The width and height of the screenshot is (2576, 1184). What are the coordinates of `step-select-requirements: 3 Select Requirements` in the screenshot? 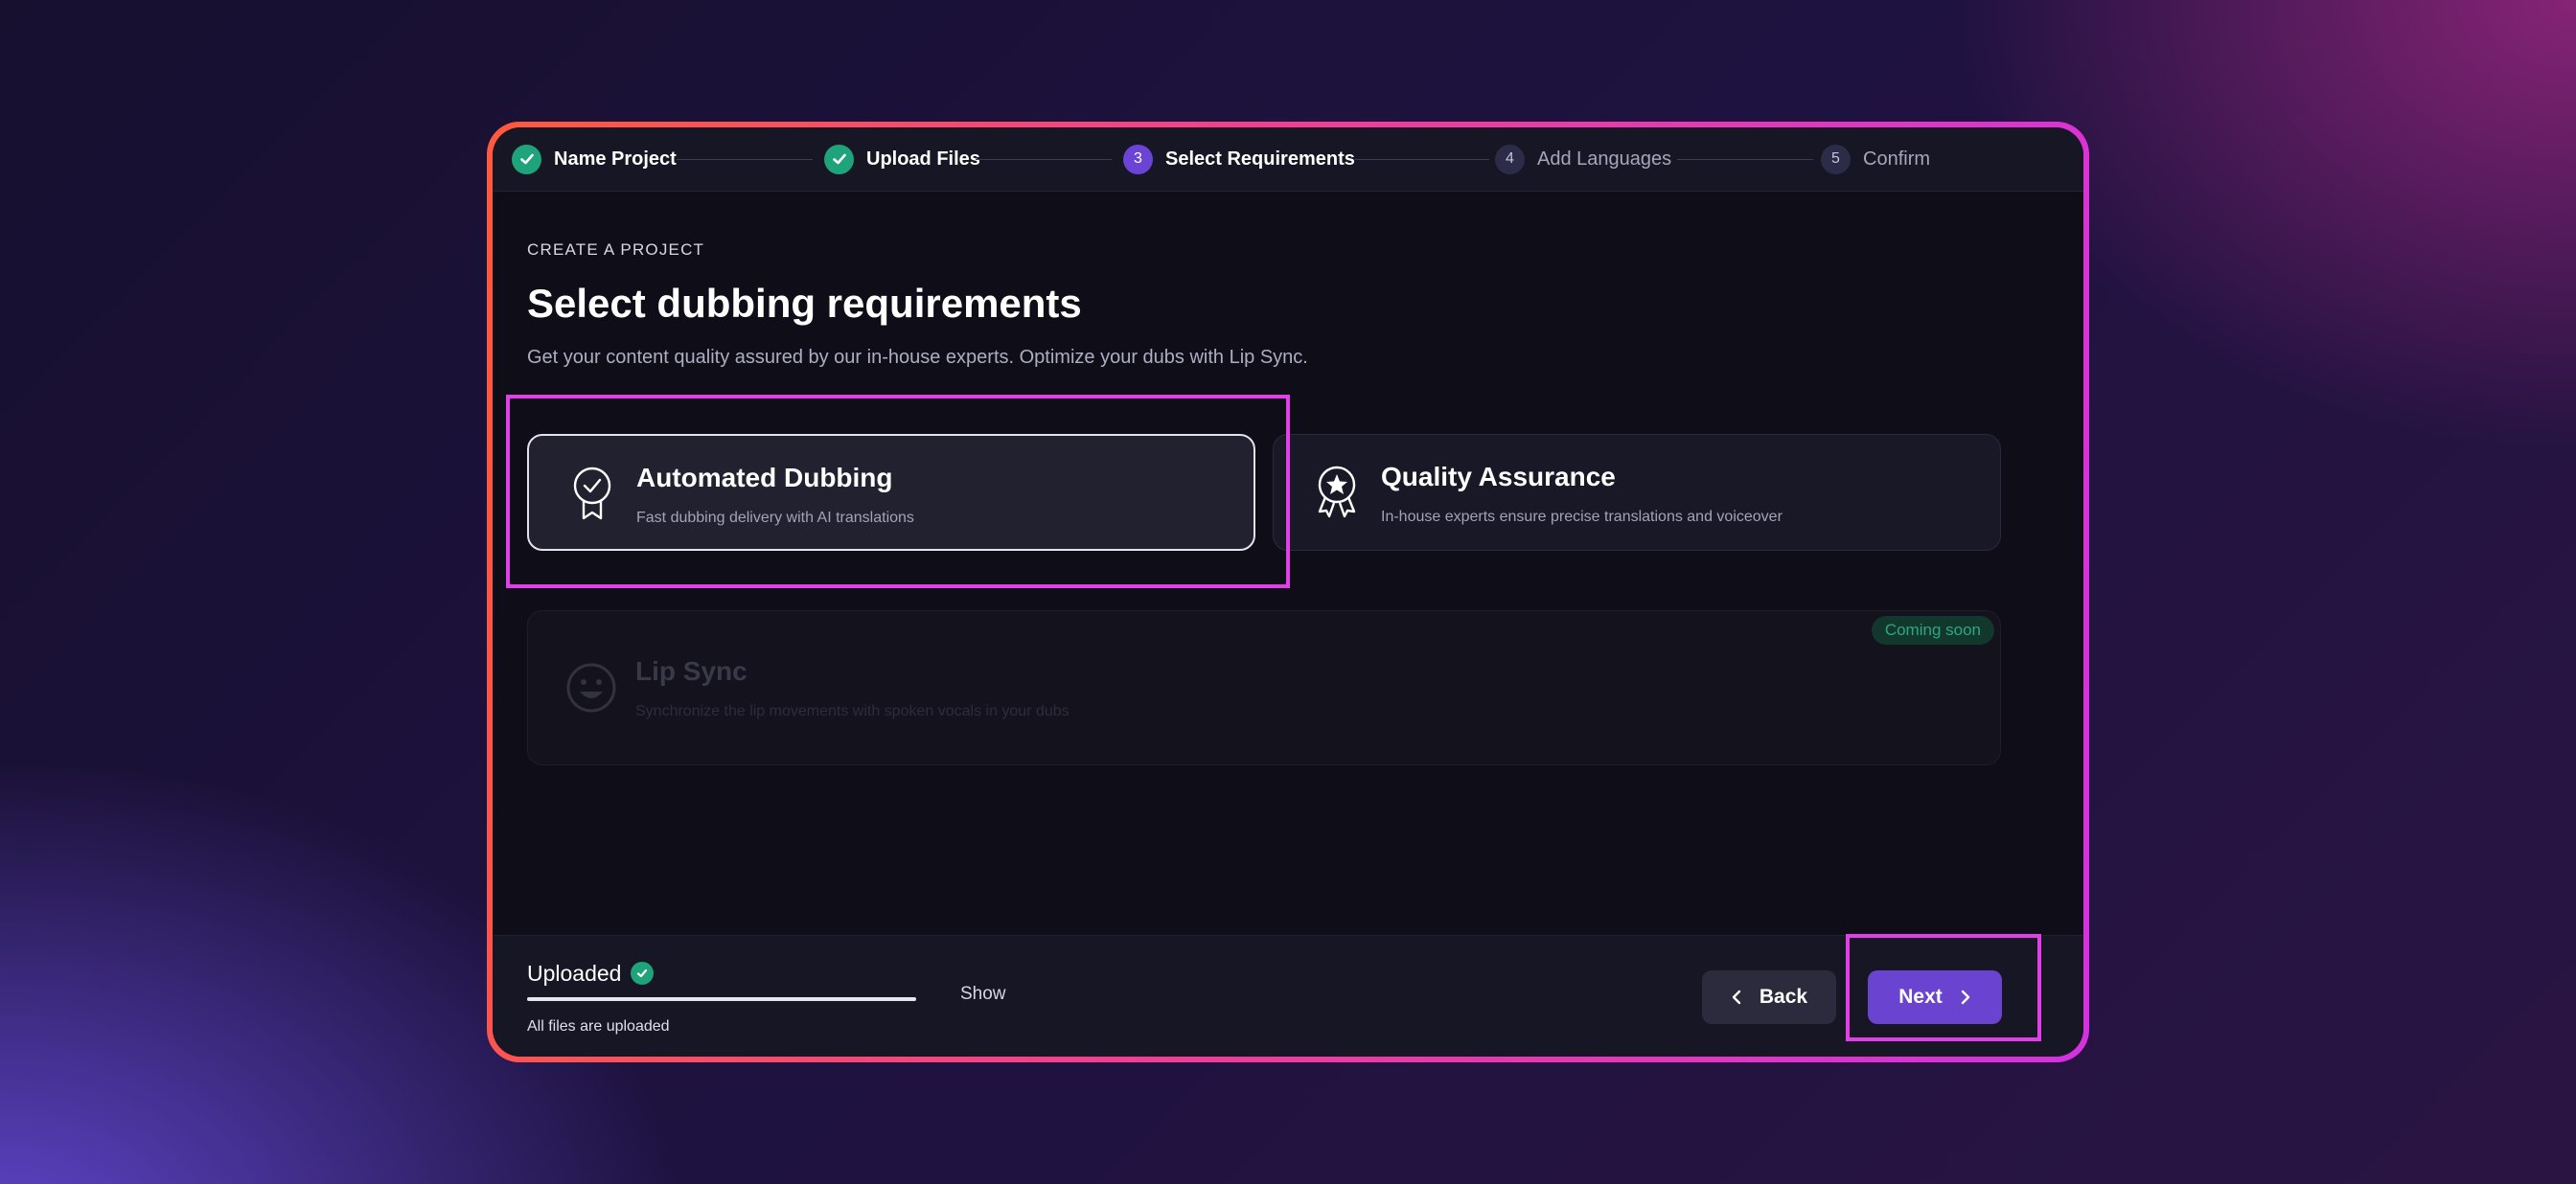 It's located at (1239, 159).